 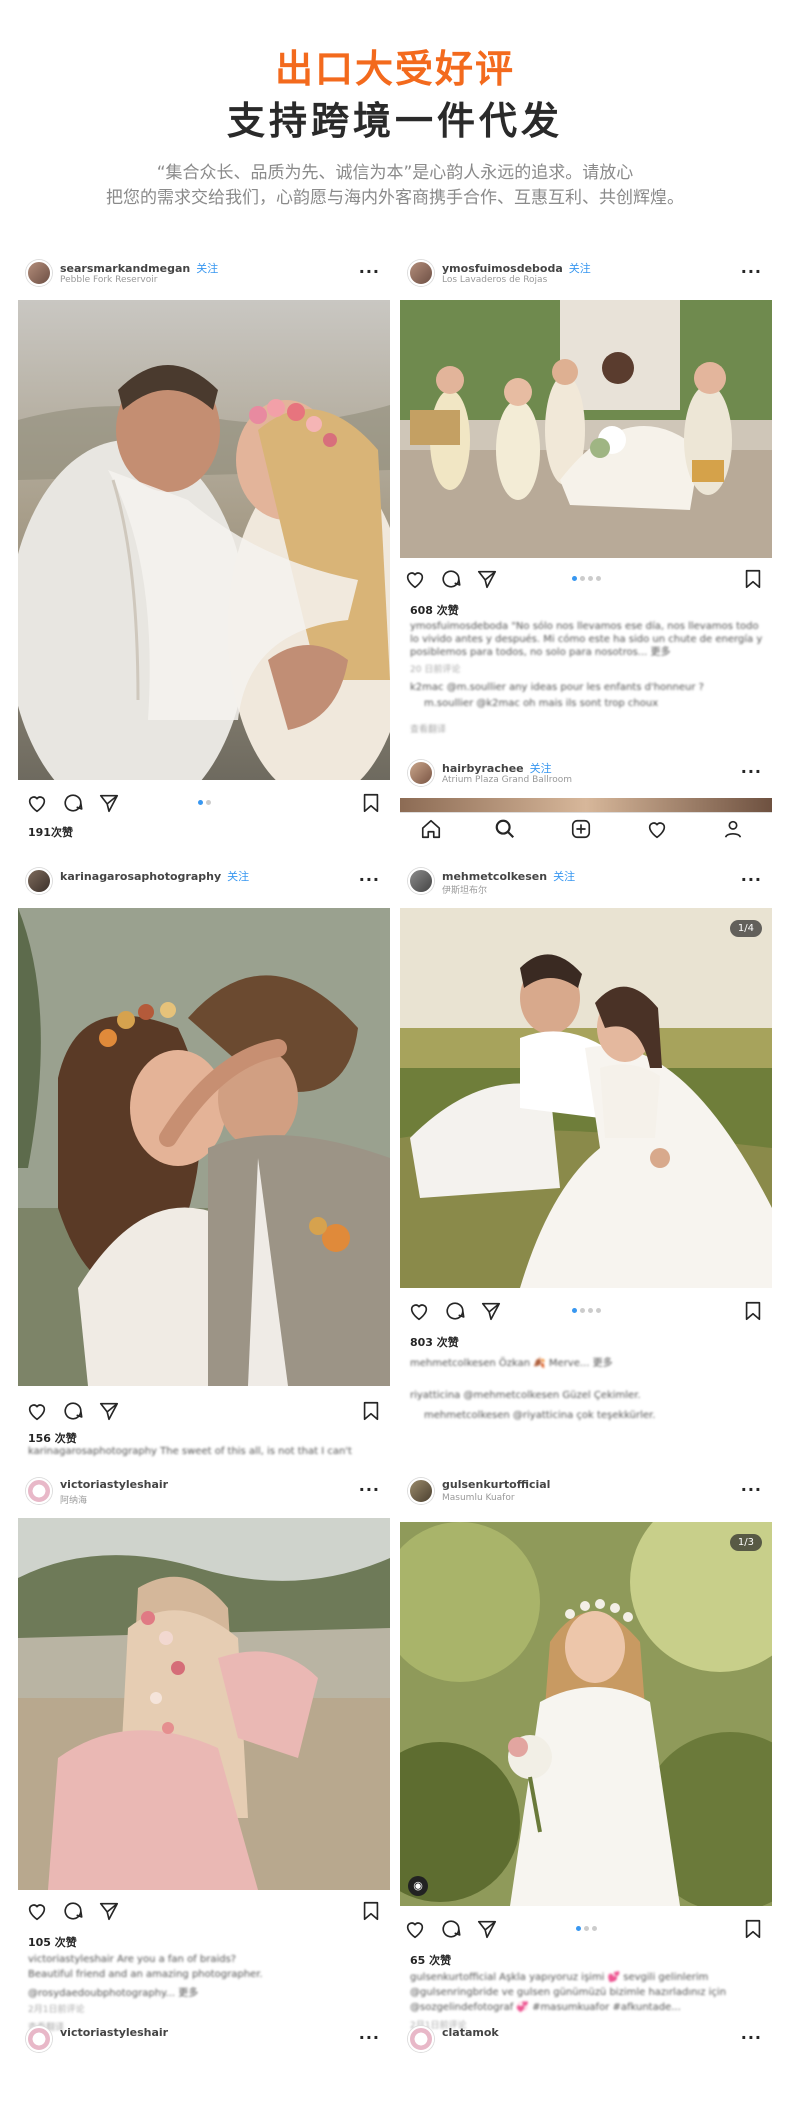 I want to click on like-count: 156 次赞, so click(x=52, y=1438).